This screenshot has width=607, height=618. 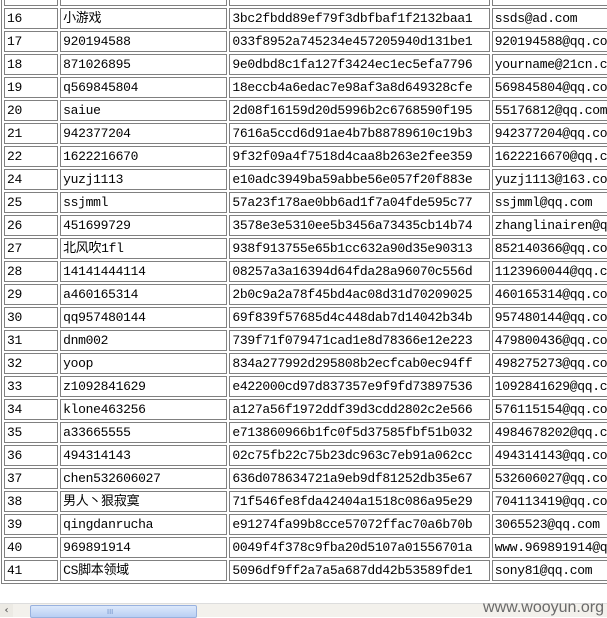 I want to click on scrollbar-thumb: III, so click(x=113, y=611).